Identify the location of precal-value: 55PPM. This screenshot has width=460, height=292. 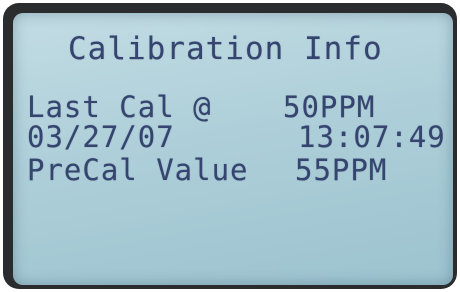
(341, 170).